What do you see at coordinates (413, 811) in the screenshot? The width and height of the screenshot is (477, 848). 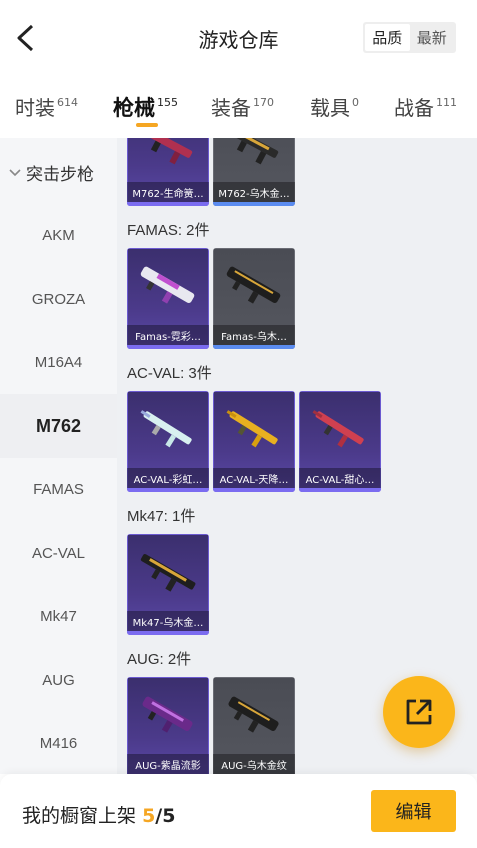 I see `edit-button: 编辑` at bounding box center [413, 811].